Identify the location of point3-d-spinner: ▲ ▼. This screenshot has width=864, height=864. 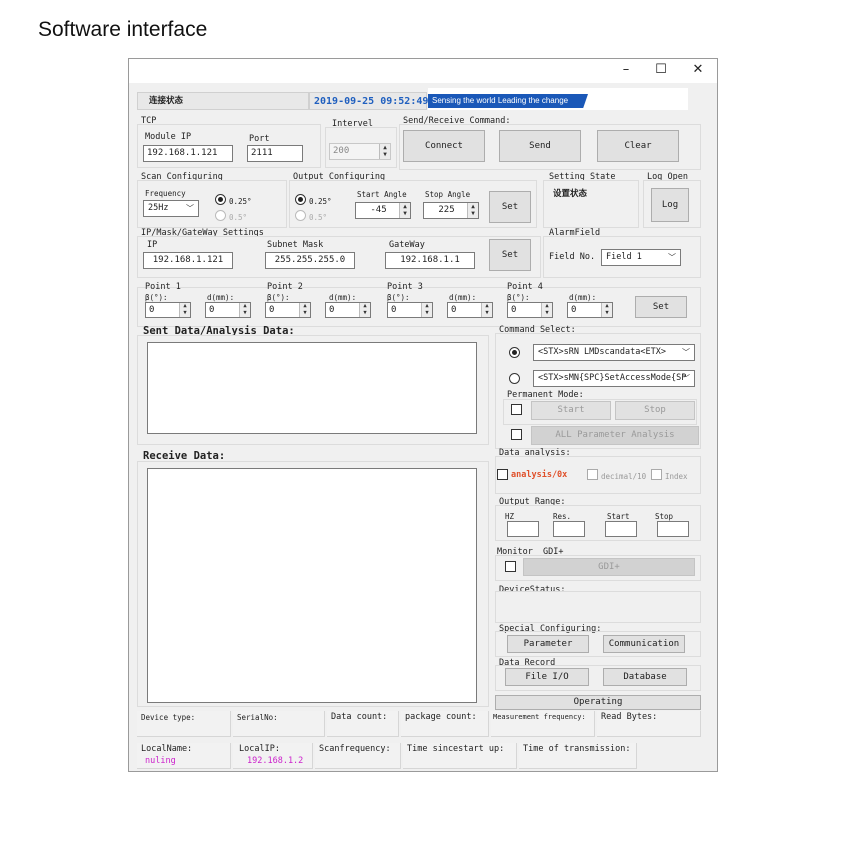
(486, 310).